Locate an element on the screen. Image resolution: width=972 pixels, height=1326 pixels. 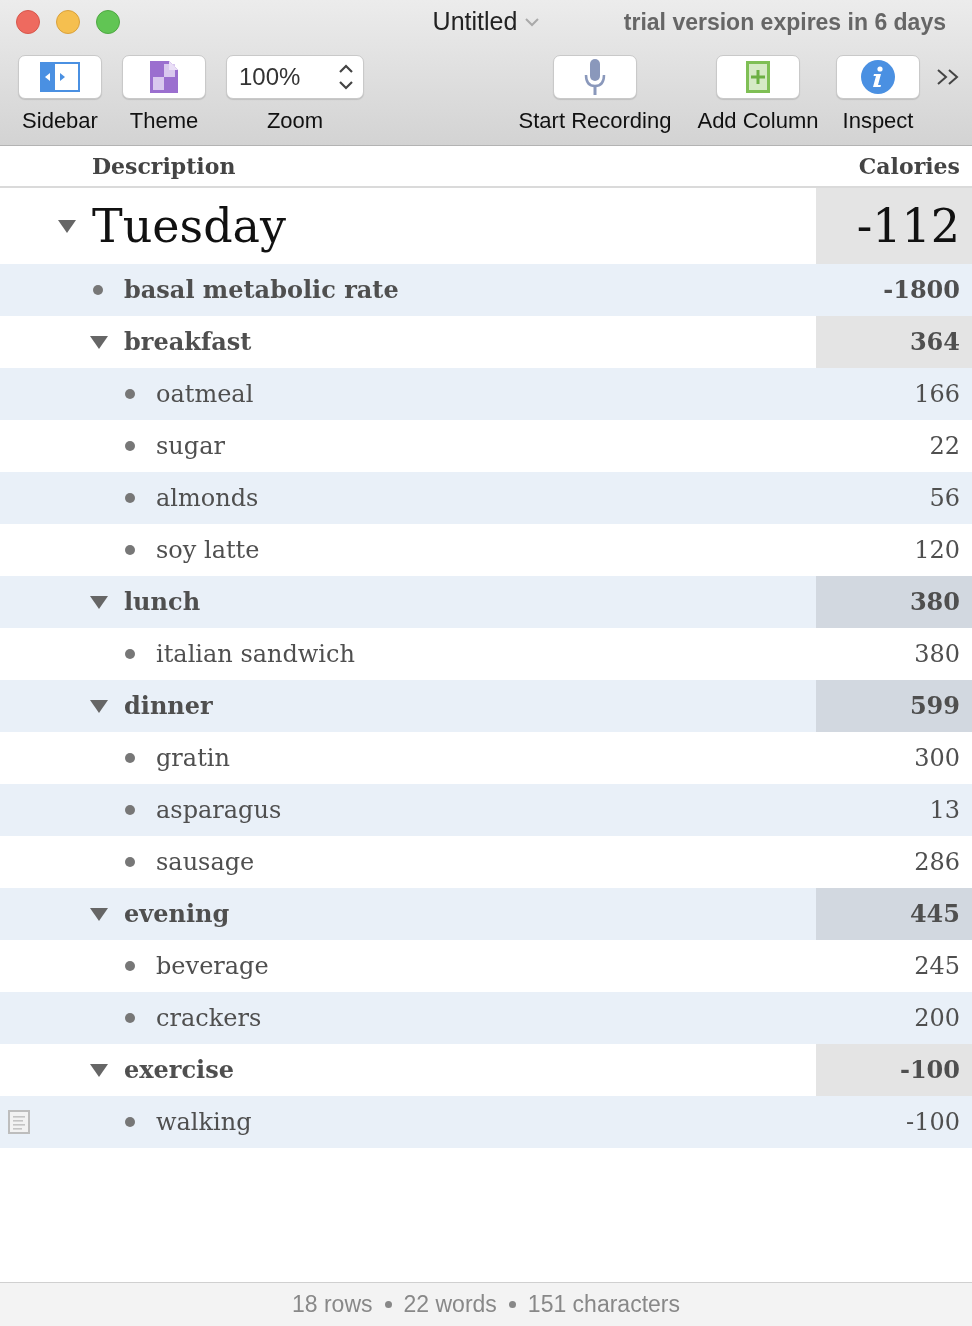
item-text: sausage is located at coordinates (205, 862).